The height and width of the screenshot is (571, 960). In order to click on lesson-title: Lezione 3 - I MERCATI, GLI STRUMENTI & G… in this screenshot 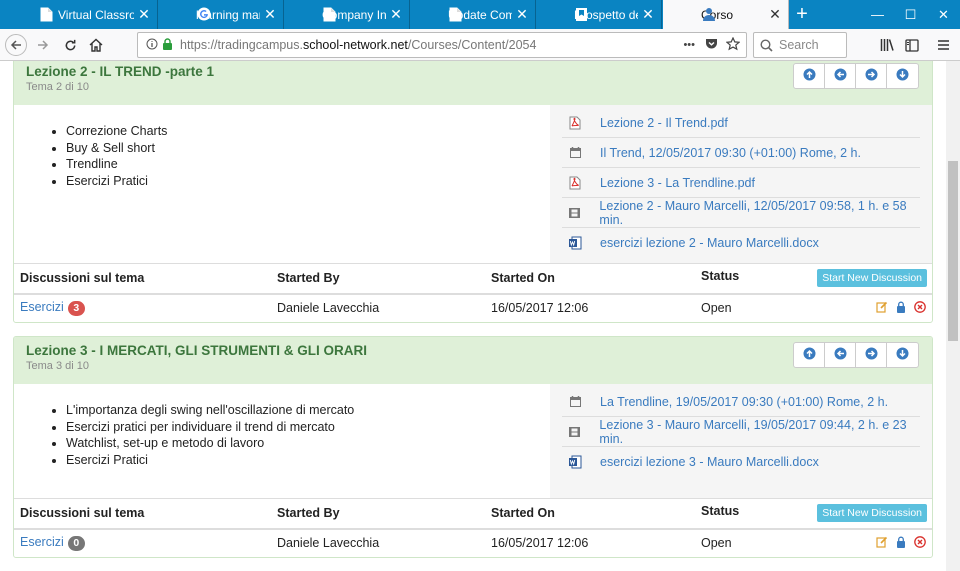, I will do `click(197, 350)`.